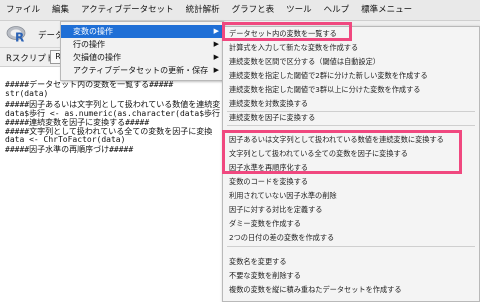 Image resolution: width=480 pixels, height=302 pixels. Describe the element at coordinates (283, 196) in the screenshot. I see `submenu-item-drop-unused-levels: 利用されていない因子水準の削除` at that location.